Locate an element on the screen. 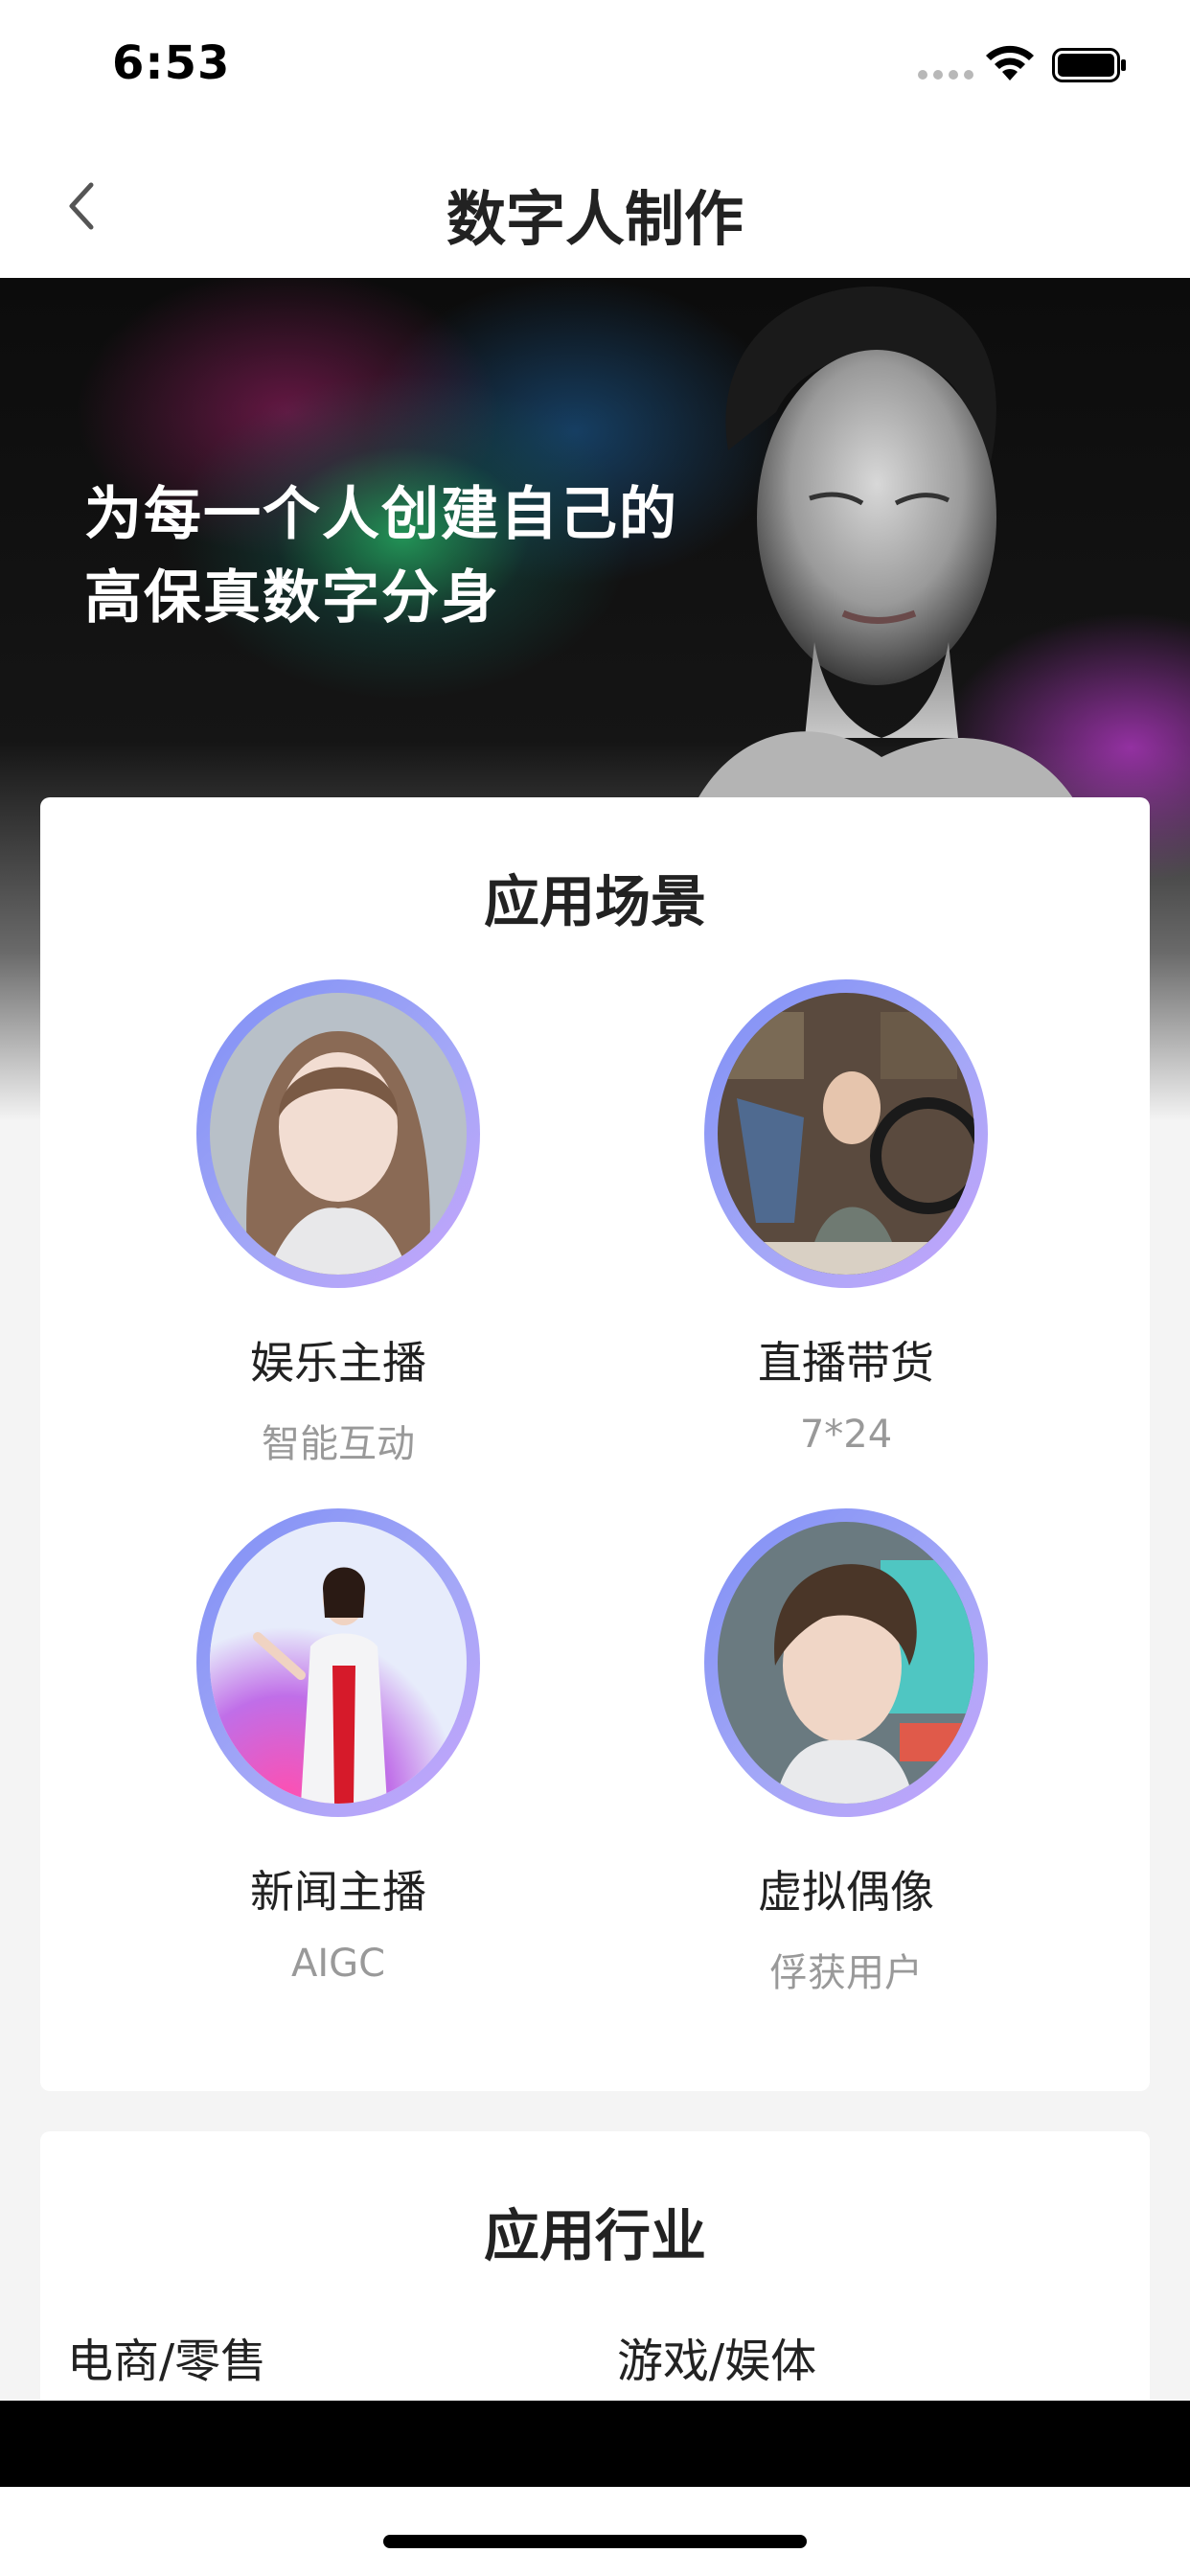  battery-icon is located at coordinates (1089, 65).